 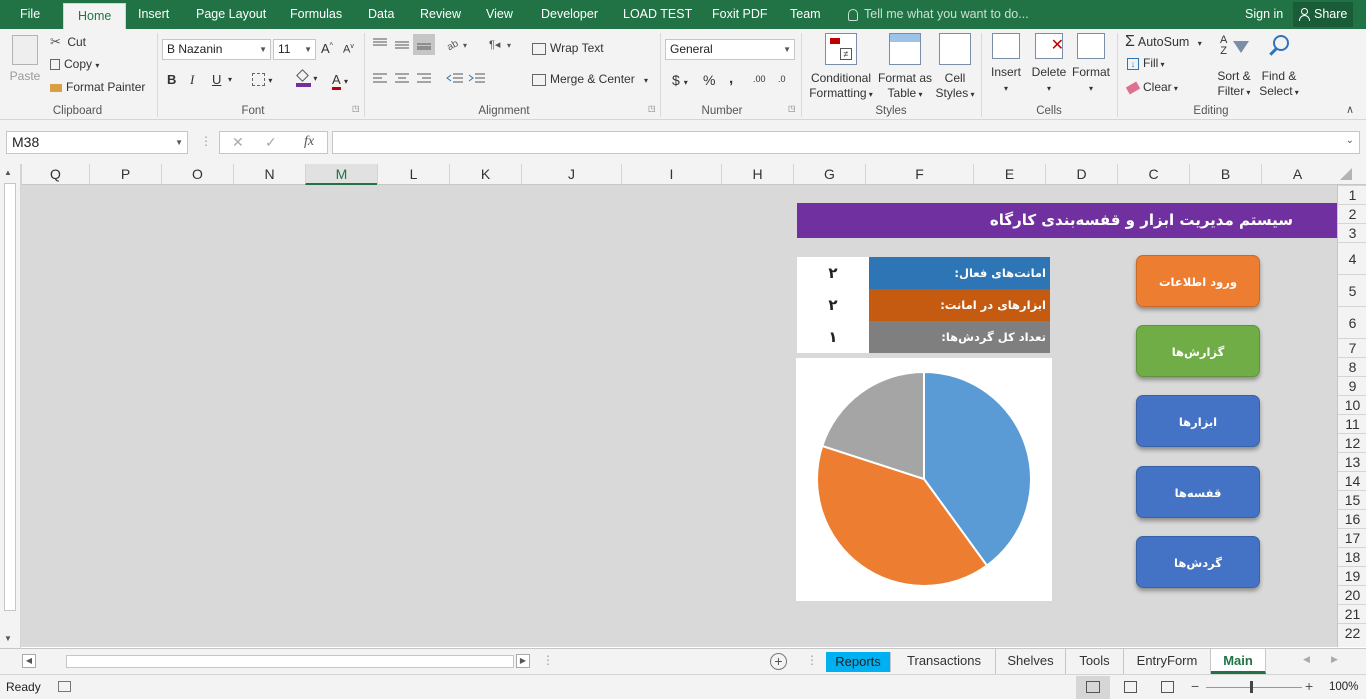 What do you see at coordinates (731, 78) in the screenshot?
I see `comma-button: ,` at bounding box center [731, 78].